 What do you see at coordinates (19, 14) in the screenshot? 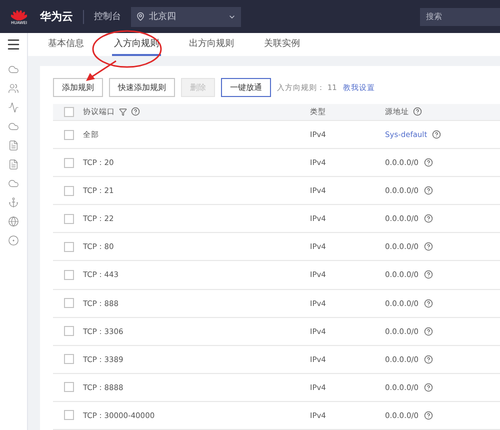
I see `logo-icon` at bounding box center [19, 14].